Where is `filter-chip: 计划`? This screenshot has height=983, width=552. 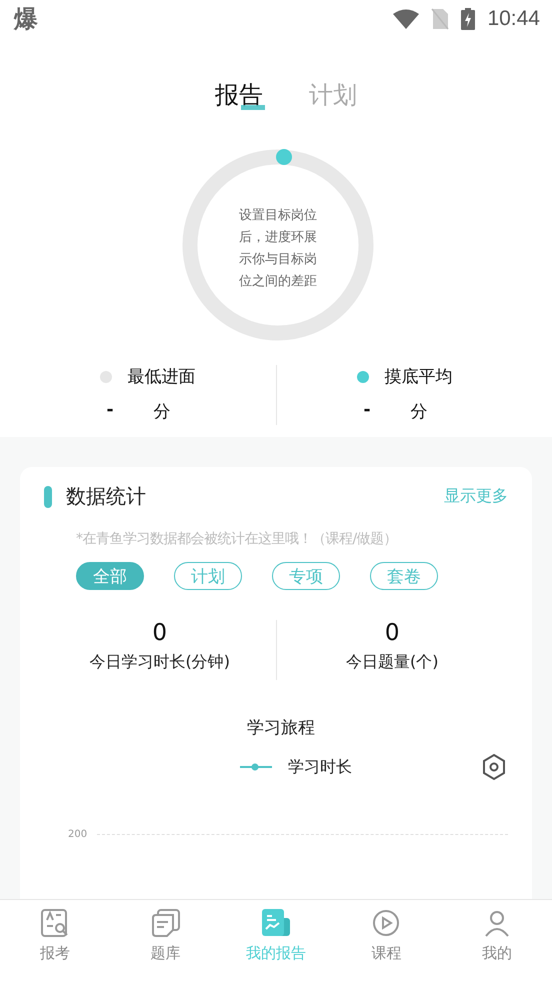 filter-chip: 计划 is located at coordinates (208, 576).